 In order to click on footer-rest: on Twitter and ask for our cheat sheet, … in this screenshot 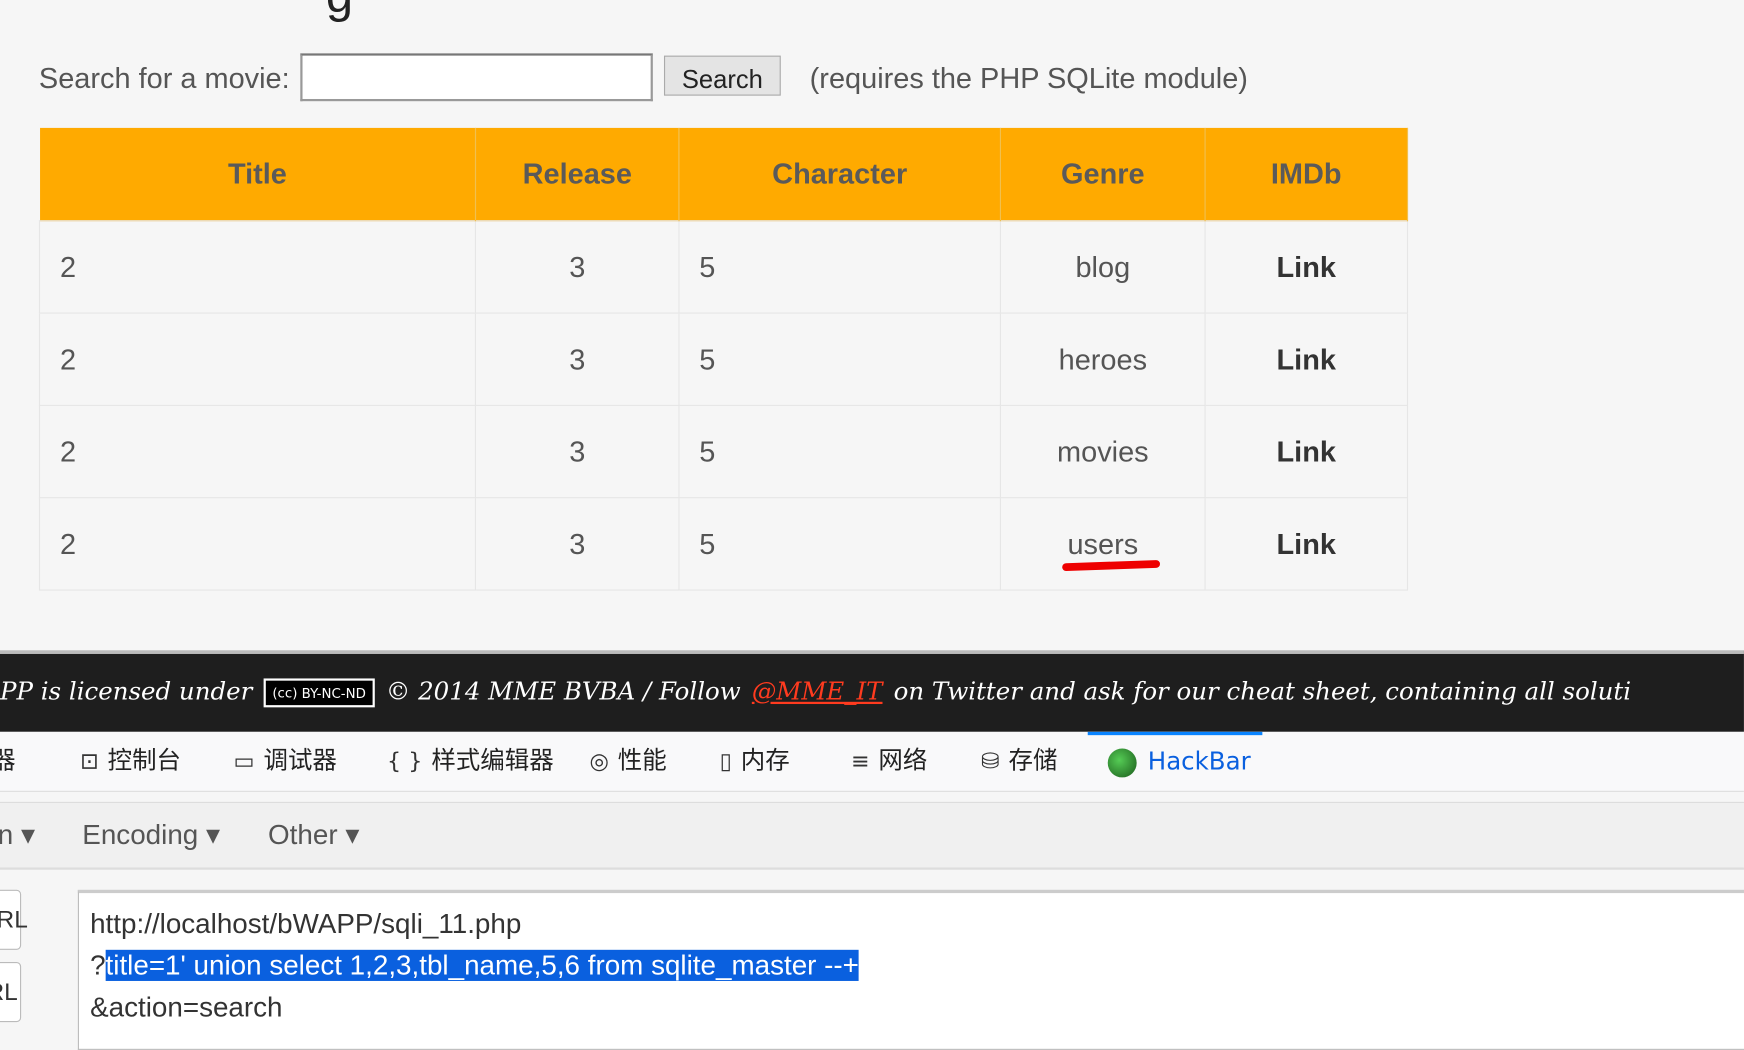, I will do `click(1262, 692)`.